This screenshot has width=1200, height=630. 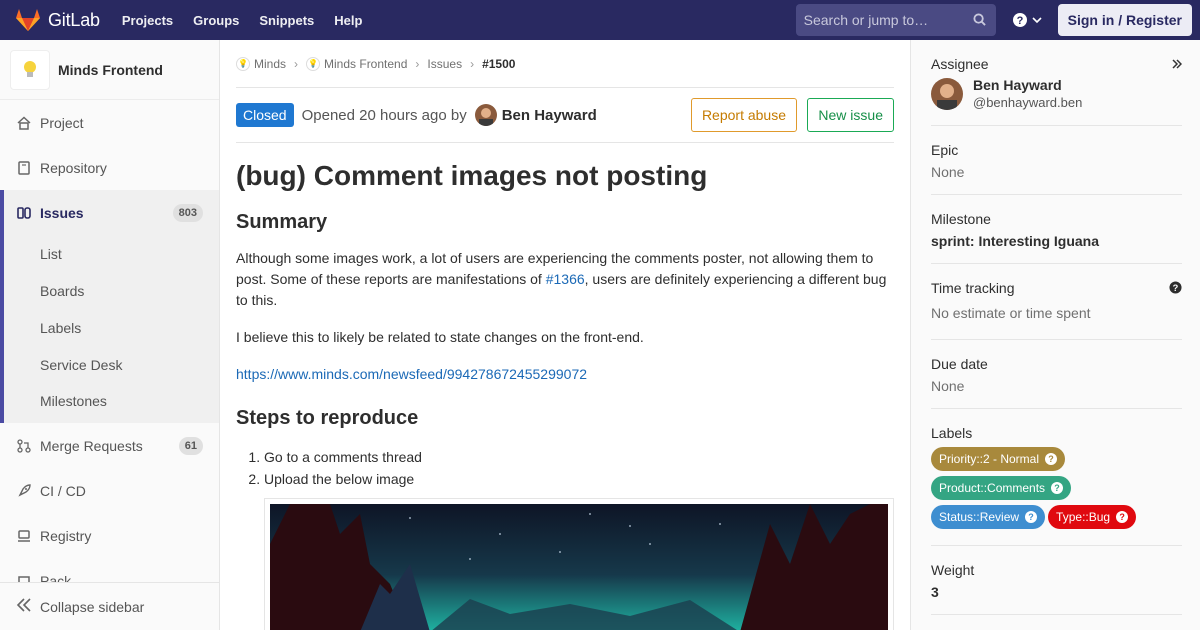 What do you see at coordinates (1056, 160) in the screenshot?
I see `epic-block: Epic None` at bounding box center [1056, 160].